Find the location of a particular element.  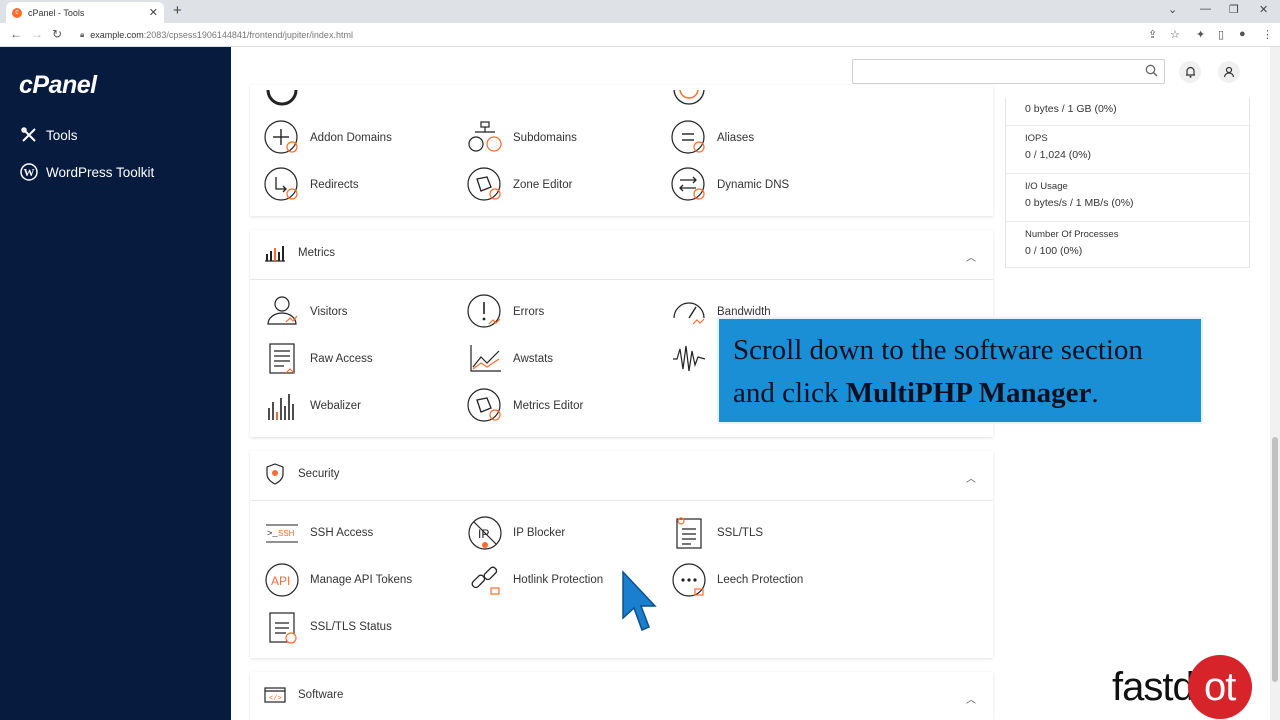

ssl-tls-status-icon is located at coordinates (282, 627).